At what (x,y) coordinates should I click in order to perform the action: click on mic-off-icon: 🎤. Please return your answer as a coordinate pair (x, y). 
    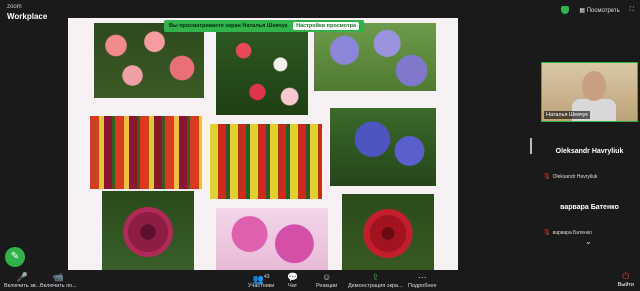
    Looking at the image, I should click on (22, 277).